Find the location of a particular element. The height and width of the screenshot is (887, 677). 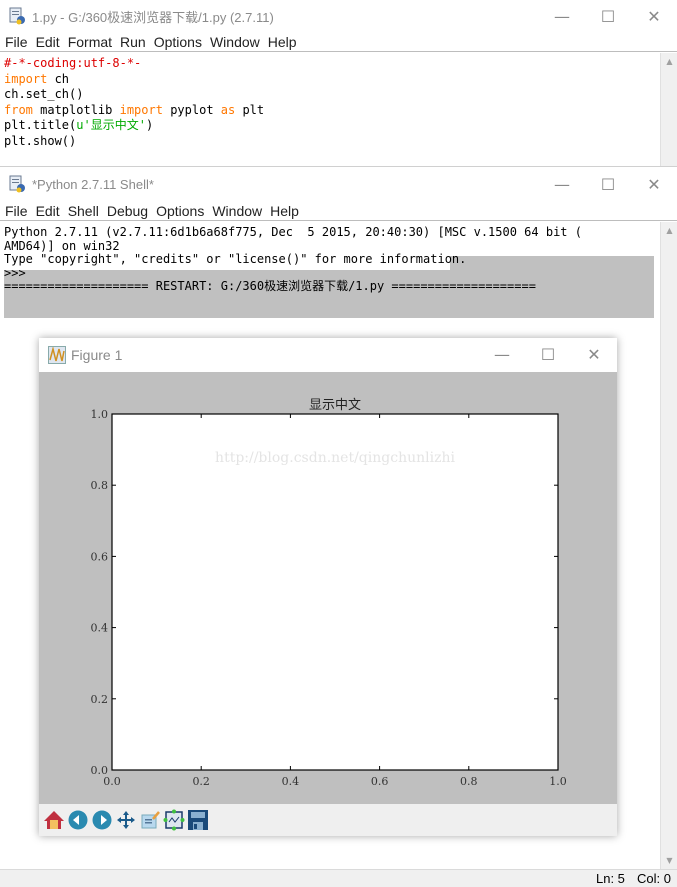

menu-format: Format is located at coordinates (90, 42).